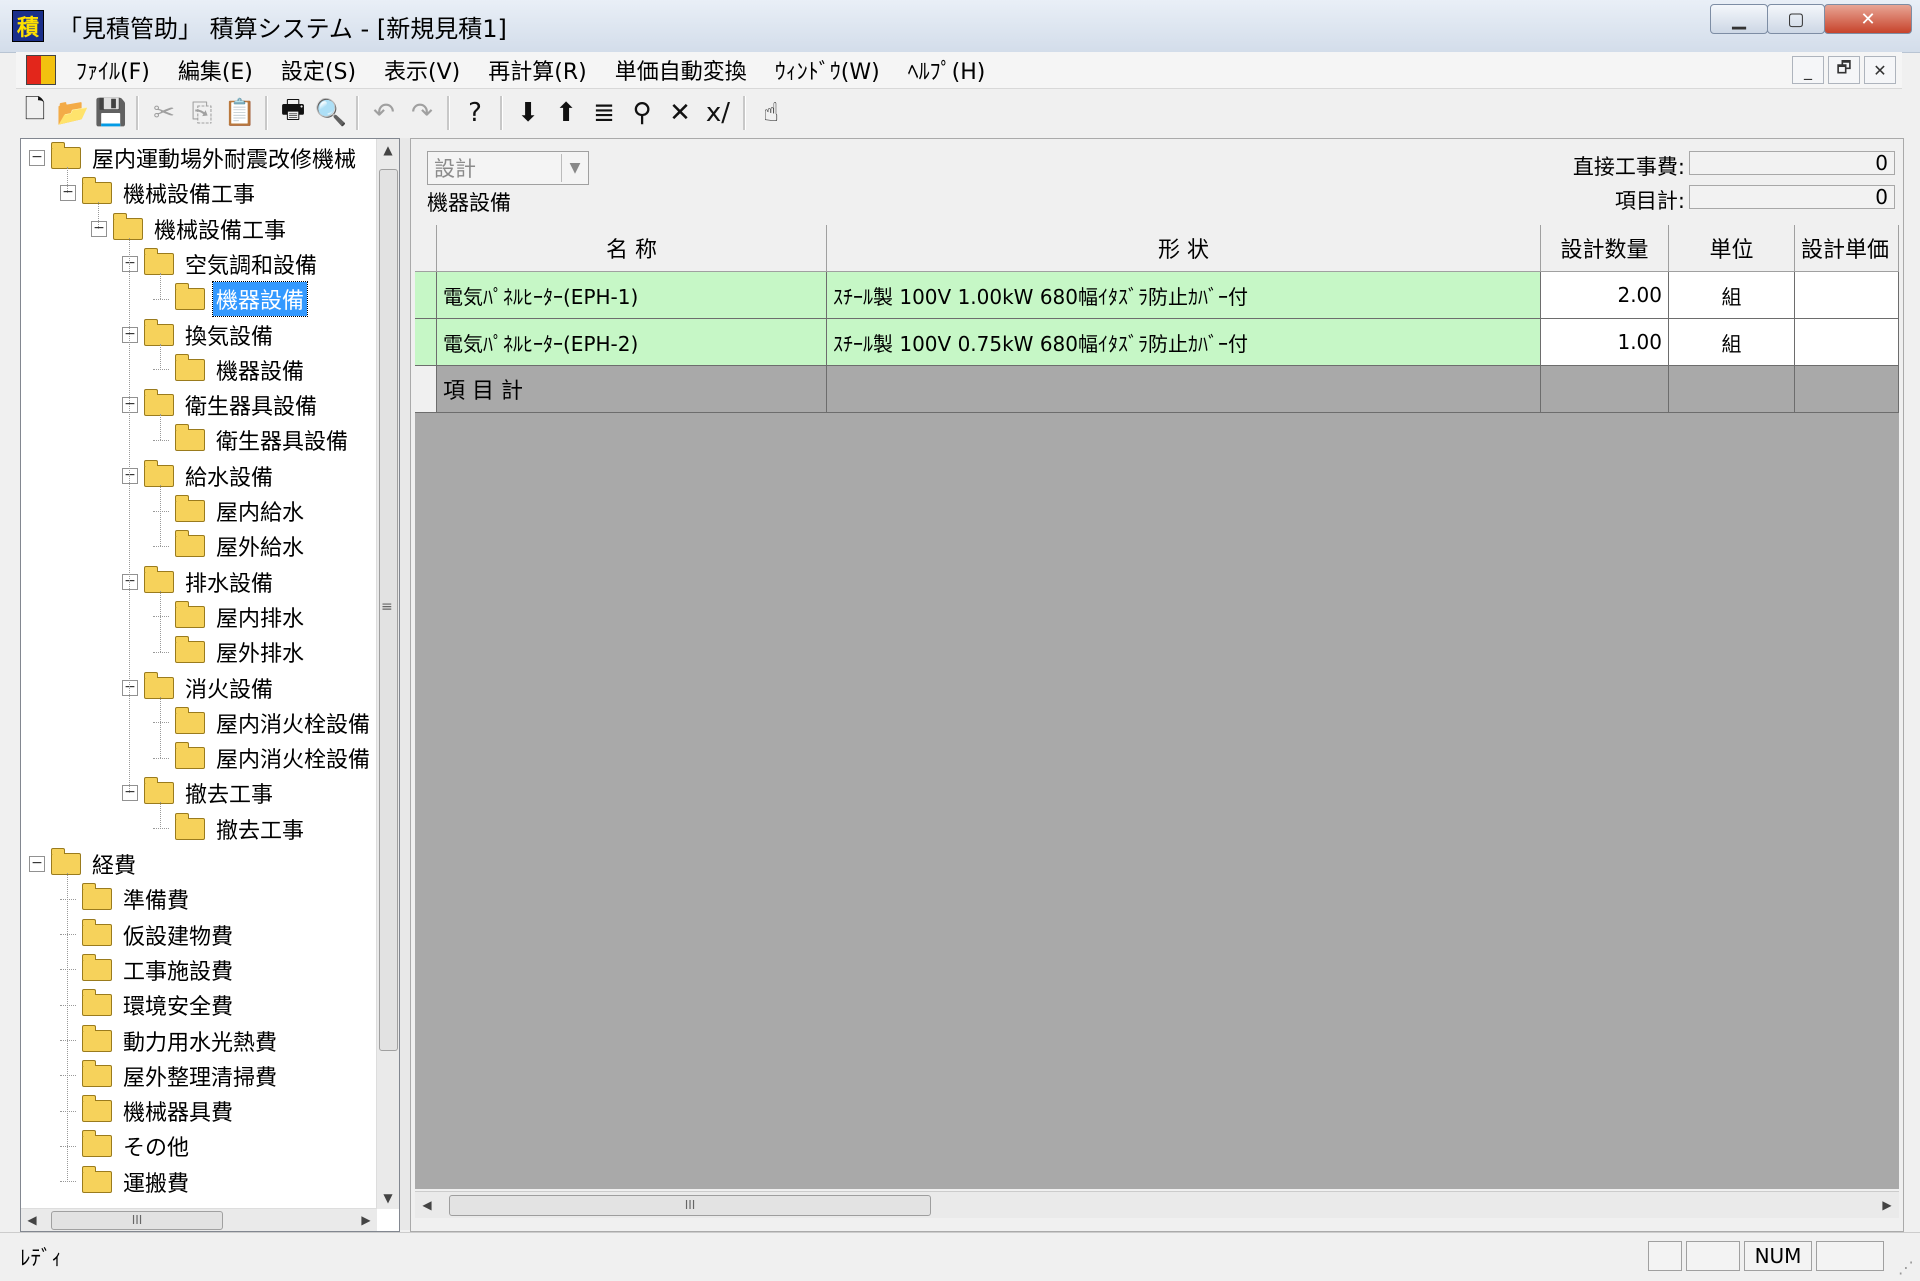 This screenshot has height=1281, width=1920. I want to click on redo-icon: ↷, so click(422, 113).